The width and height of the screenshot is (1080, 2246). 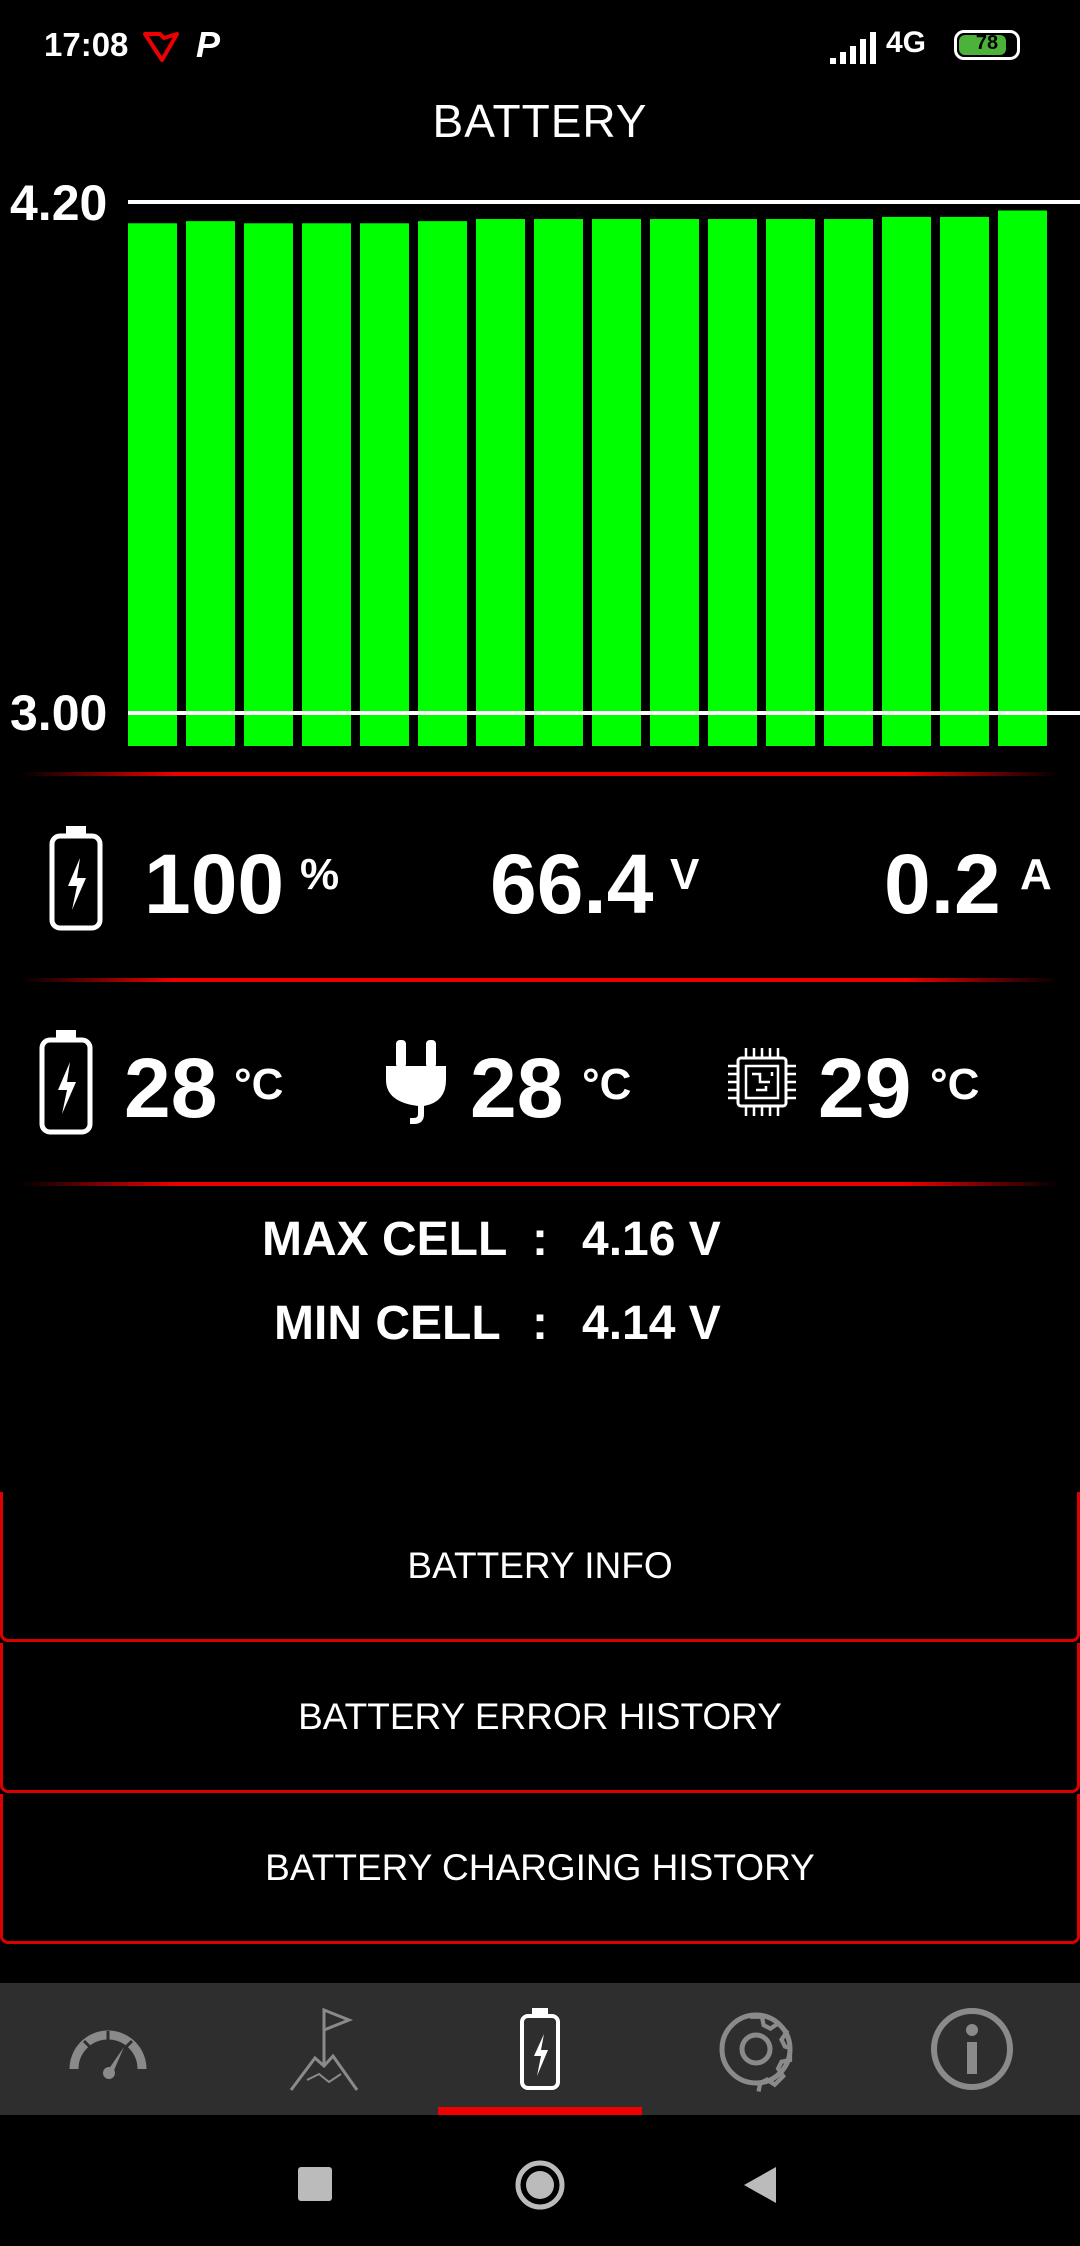 I want to click on max-cell-value: 4.16 V, so click(x=651, y=1239).